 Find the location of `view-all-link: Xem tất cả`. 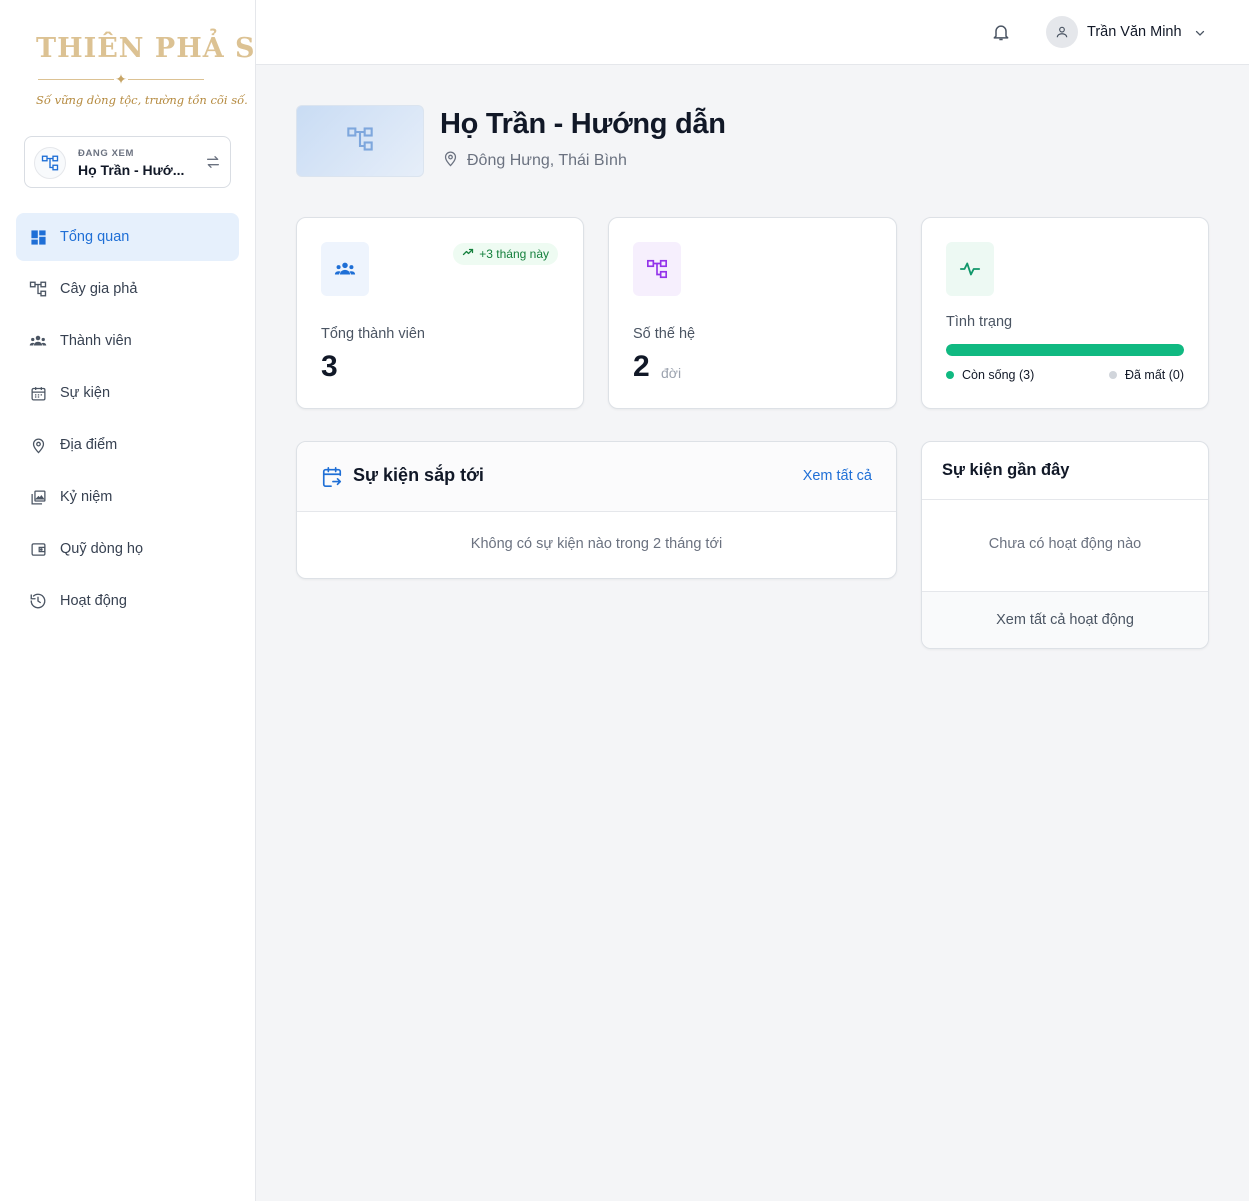

view-all-link: Xem tất cả is located at coordinates (837, 476).